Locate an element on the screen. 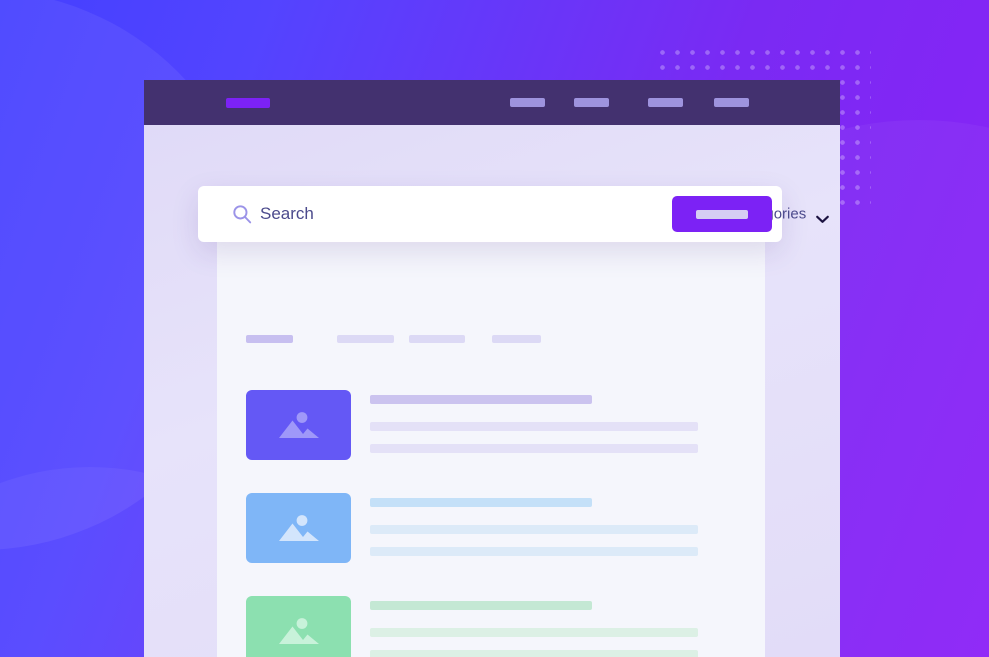 The height and width of the screenshot is (657, 989). search-icon is located at coordinates (242, 214).